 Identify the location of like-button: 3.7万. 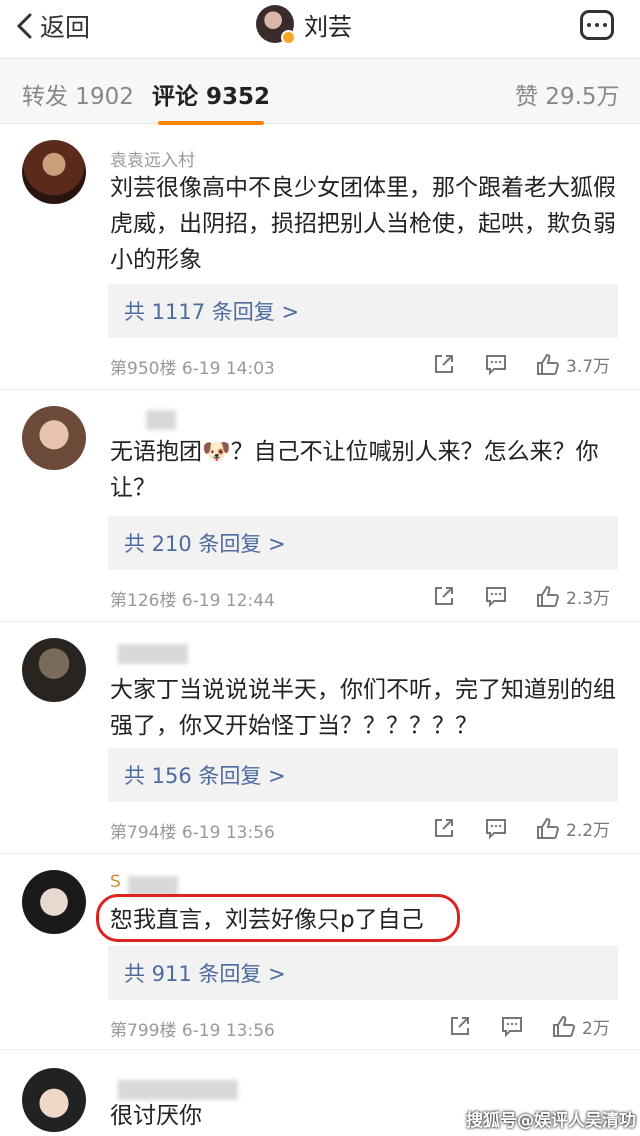
(573, 364).